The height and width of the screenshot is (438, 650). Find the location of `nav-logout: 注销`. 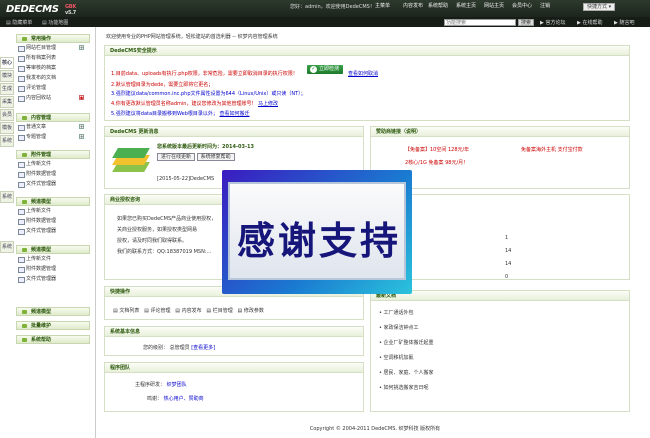

nav-logout: 注销 is located at coordinates (545, 6).